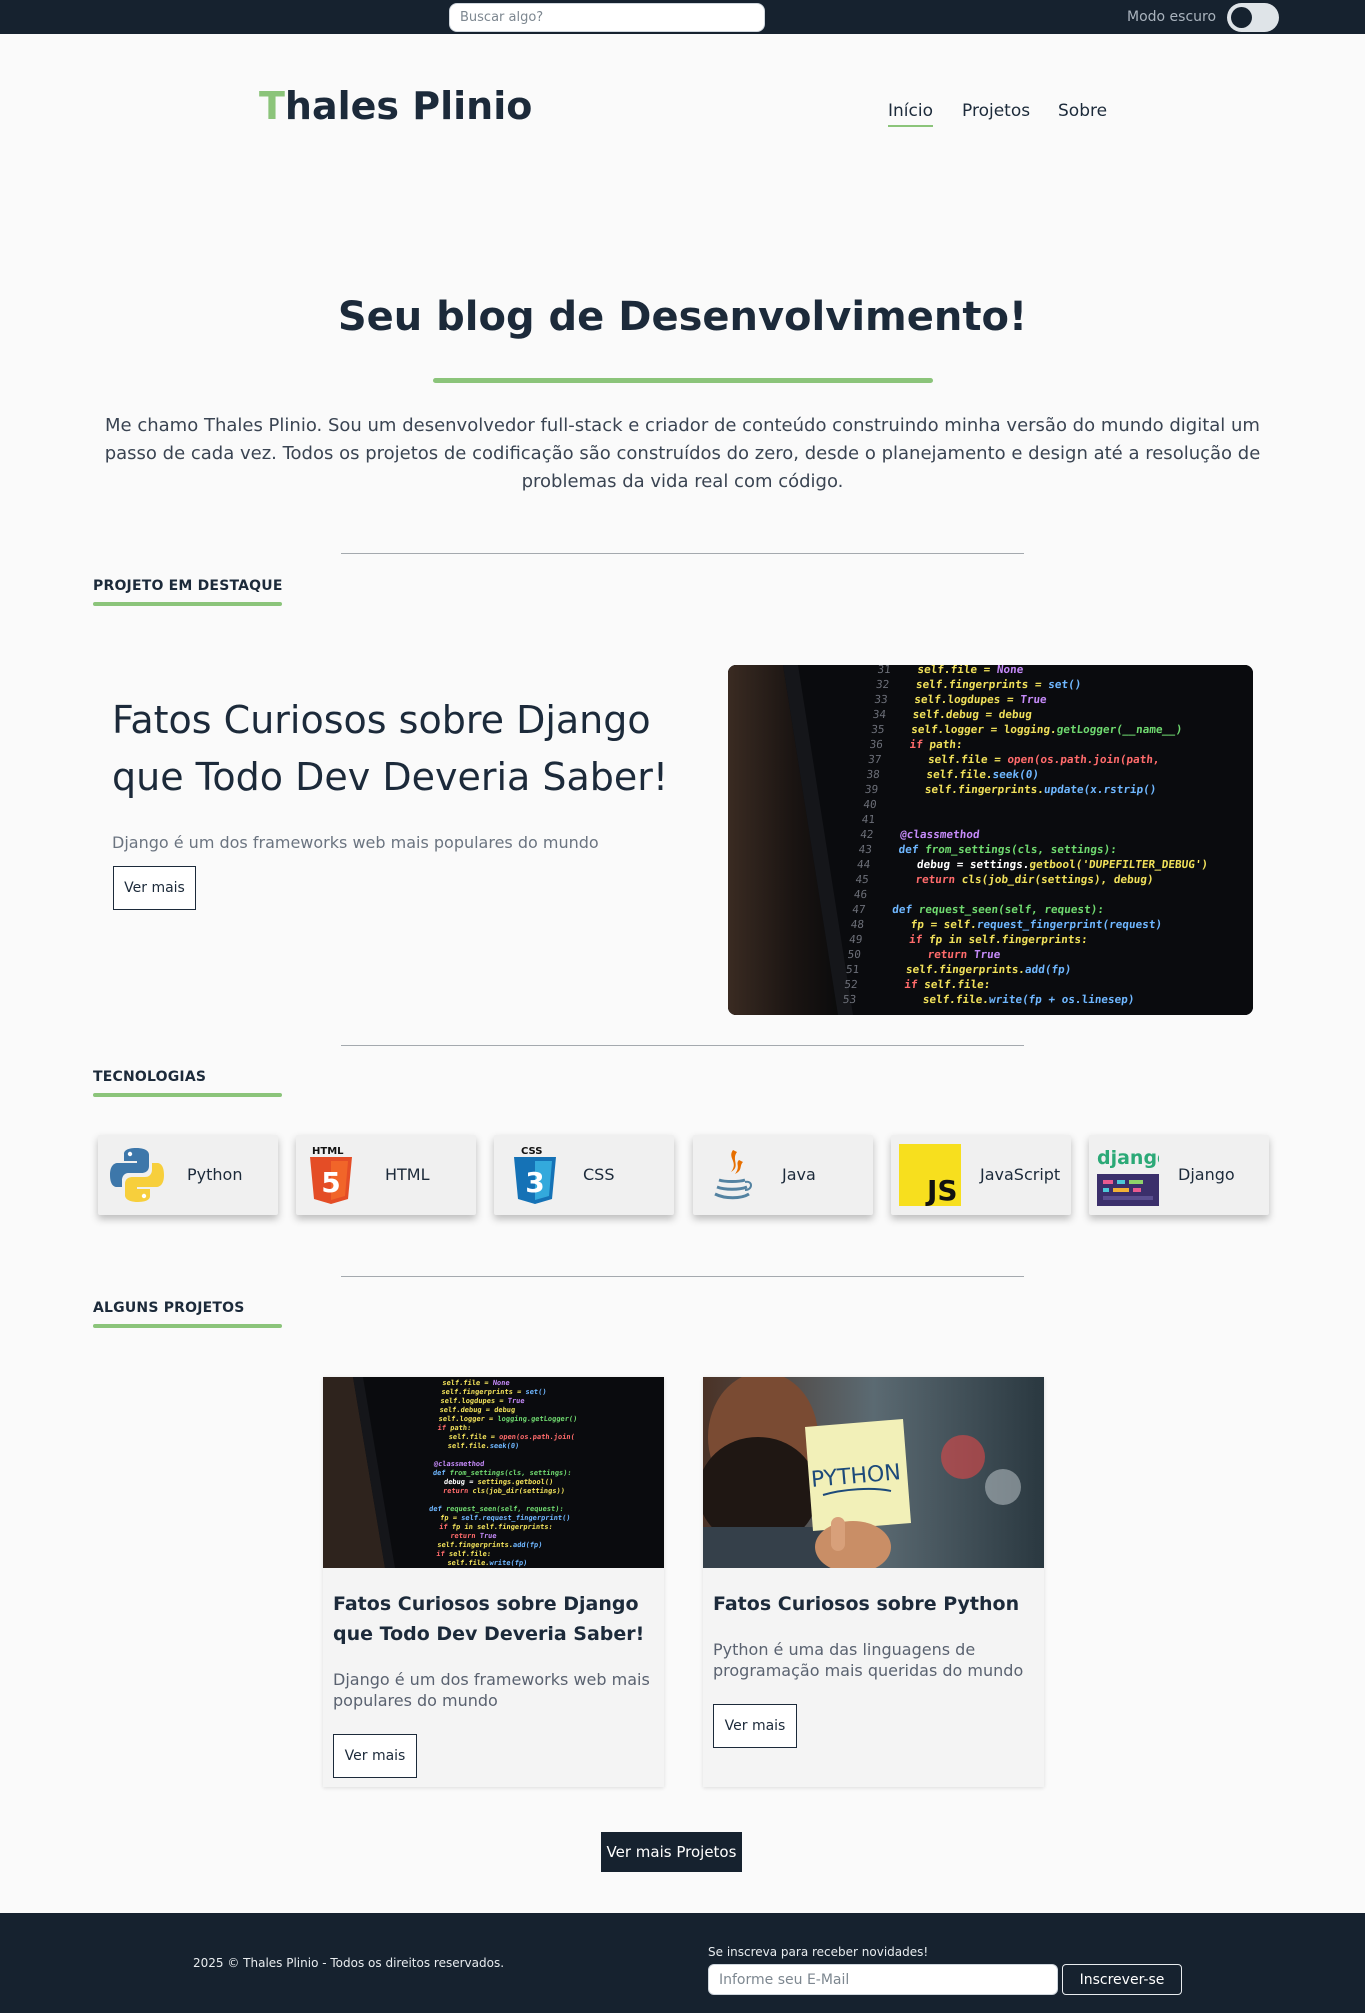 The height and width of the screenshot is (2013, 1365). Describe the element at coordinates (1036, 924) in the screenshot. I see `svg-text:fp = self.request_fingerprint(: fp = self.request_fingerprint(request)` at that location.